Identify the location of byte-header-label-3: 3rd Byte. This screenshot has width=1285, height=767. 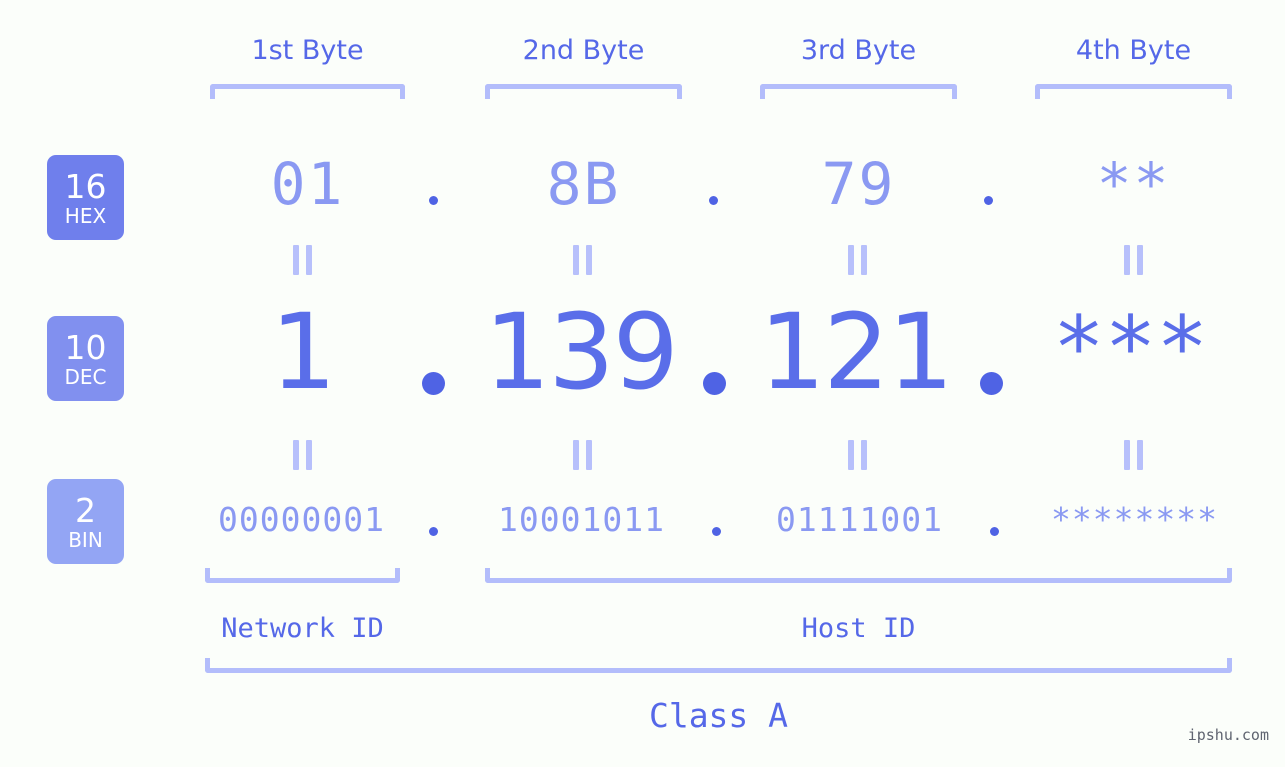
(858, 50).